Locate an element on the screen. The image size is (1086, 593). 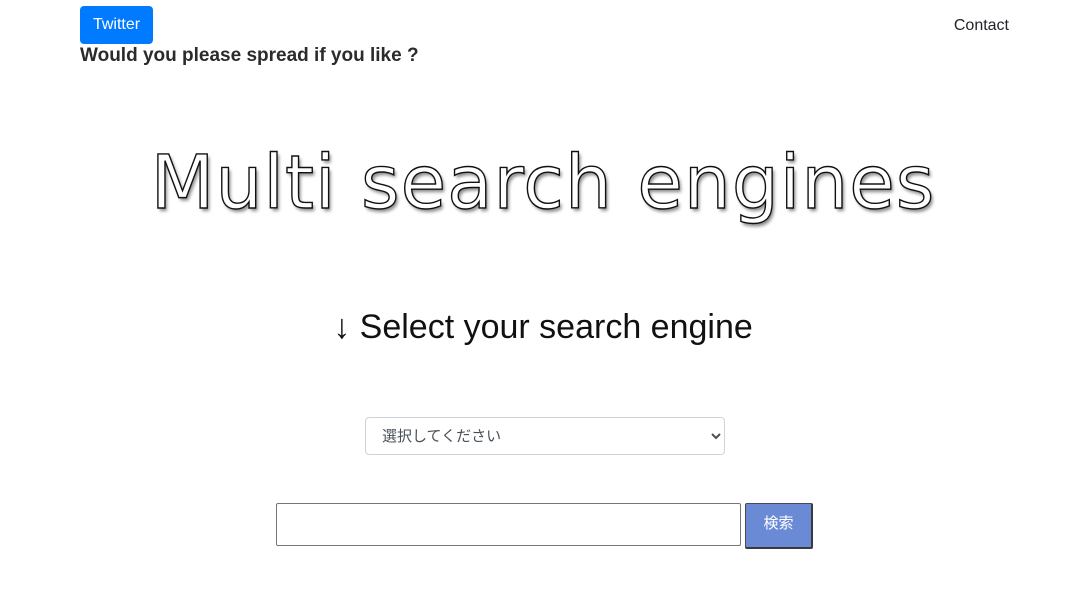
twitter-button: Twitter is located at coordinates (116, 25).